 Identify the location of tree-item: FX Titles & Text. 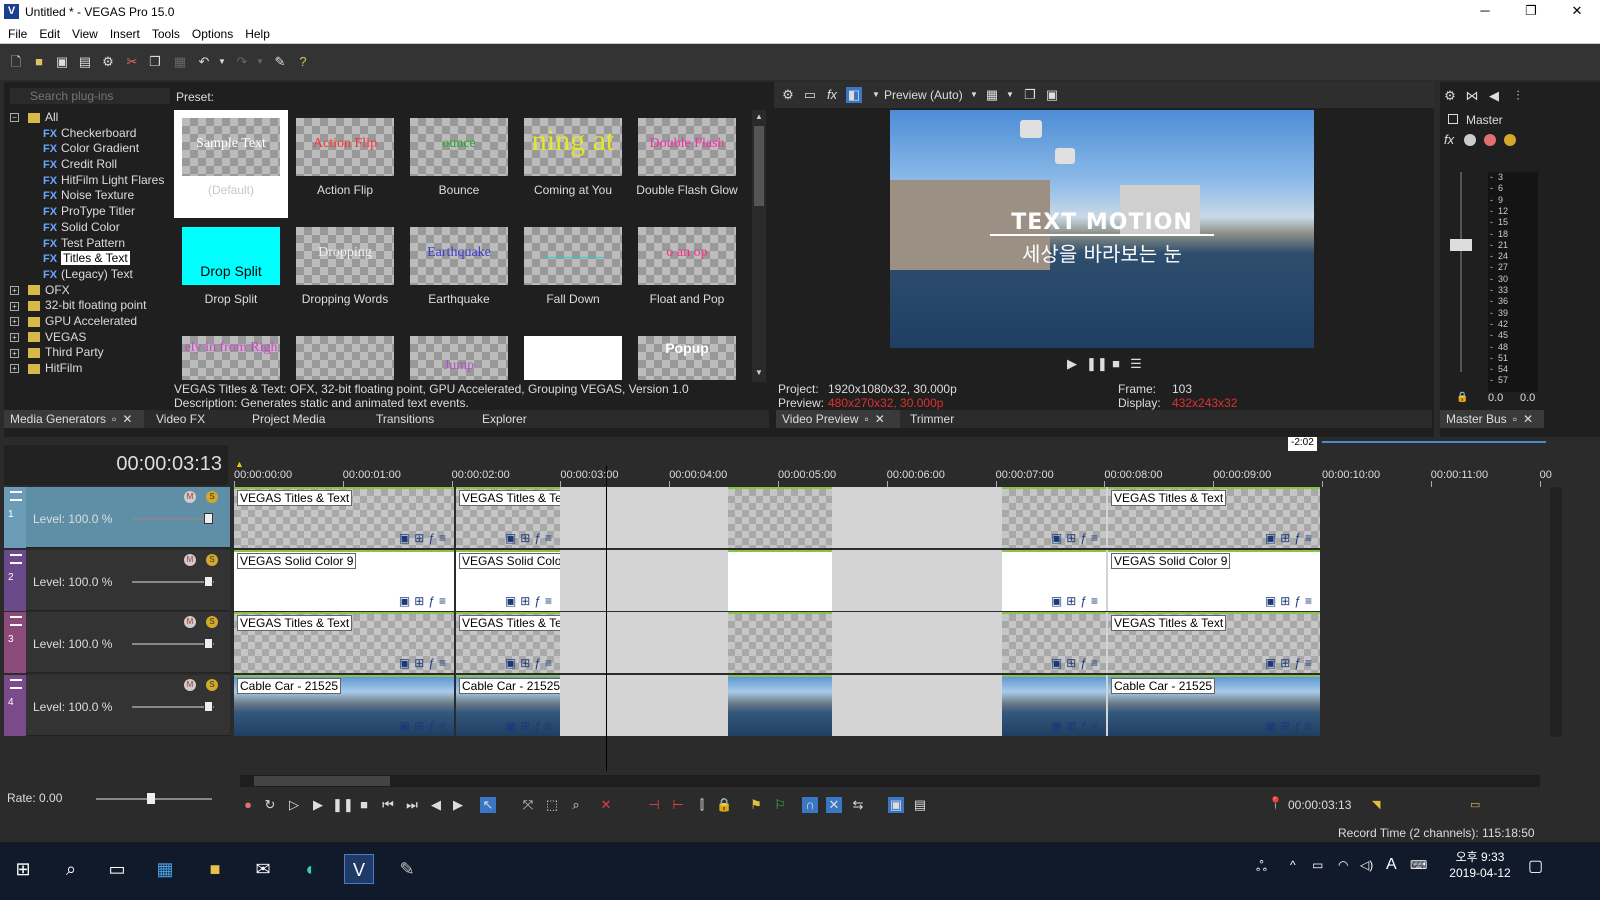
(92, 259).